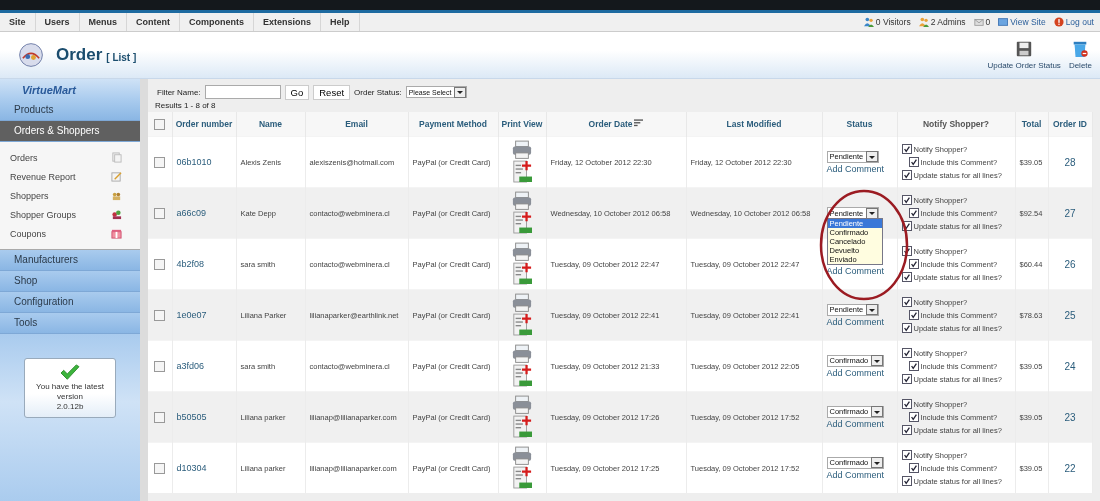  What do you see at coordinates (1079, 22) in the screenshot?
I see `status-link: Log out` at bounding box center [1079, 22].